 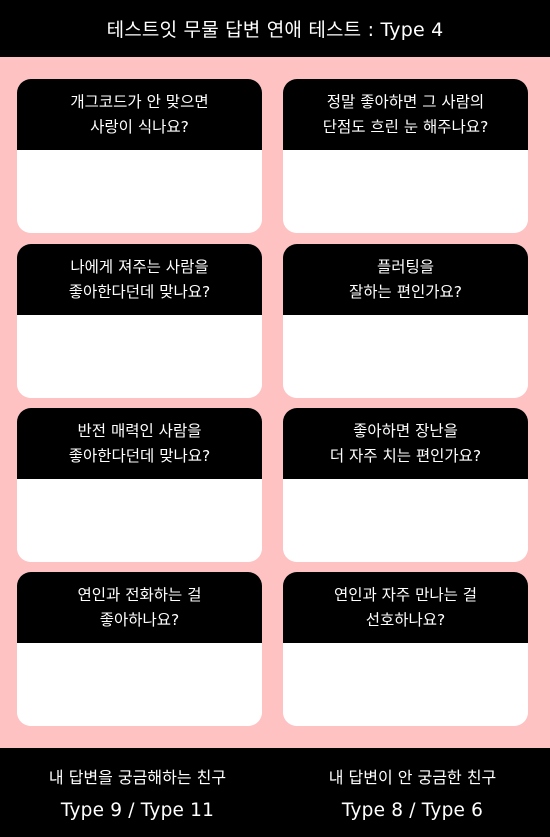 What do you see at coordinates (405, 279) in the screenshot?
I see `question-text: 플러팅을 잘하는 편인가요?` at bounding box center [405, 279].